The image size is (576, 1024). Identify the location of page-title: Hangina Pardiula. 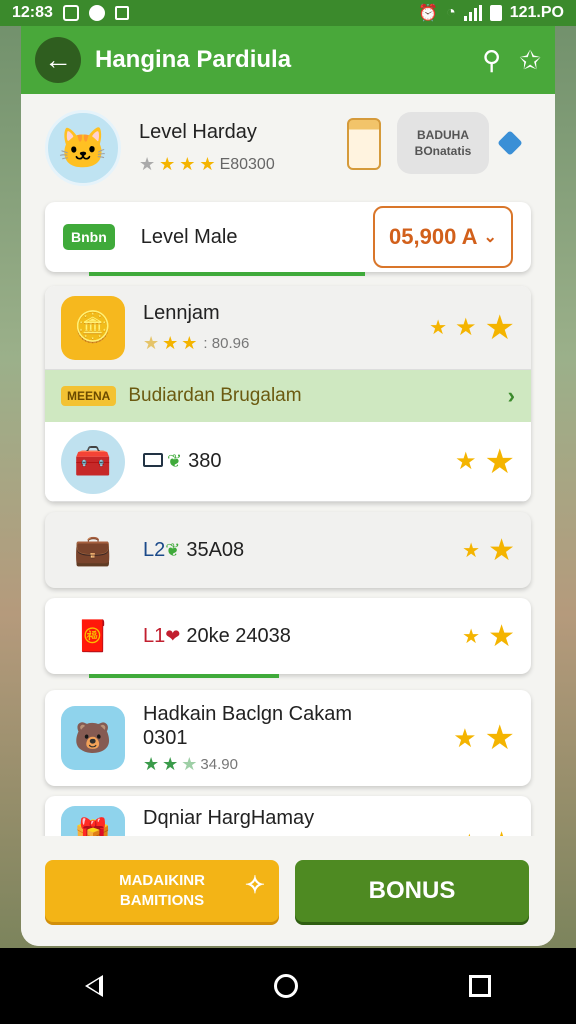
(193, 59).